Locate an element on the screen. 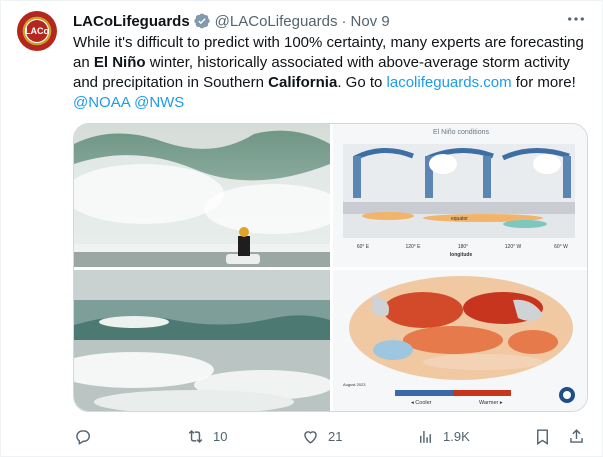  views-icon is located at coordinates (425, 436).